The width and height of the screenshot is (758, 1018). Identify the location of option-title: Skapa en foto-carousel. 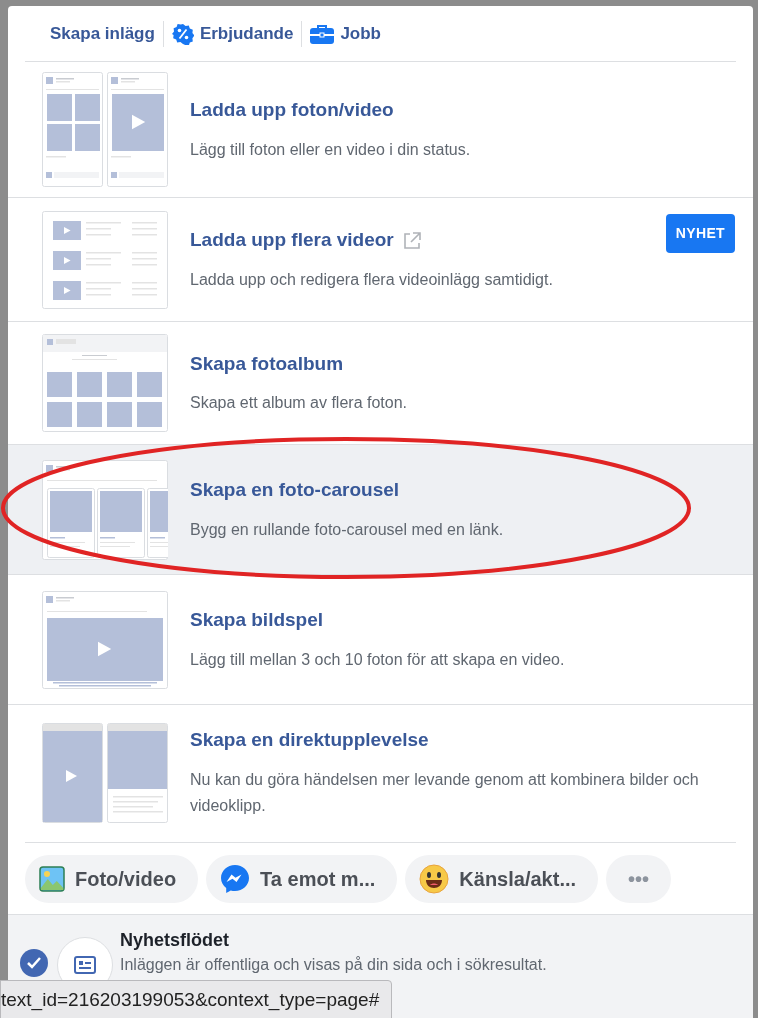
(295, 490).